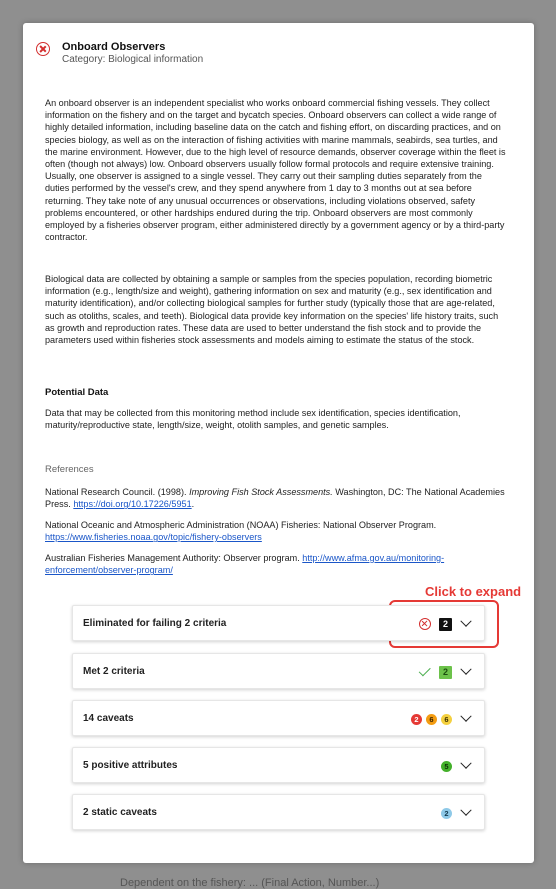 Image resolution: width=556 pixels, height=889 pixels. What do you see at coordinates (278, 718) in the screenshot?
I see `panel-caveats: 14 caveats 2 6 6` at bounding box center [278, 718].